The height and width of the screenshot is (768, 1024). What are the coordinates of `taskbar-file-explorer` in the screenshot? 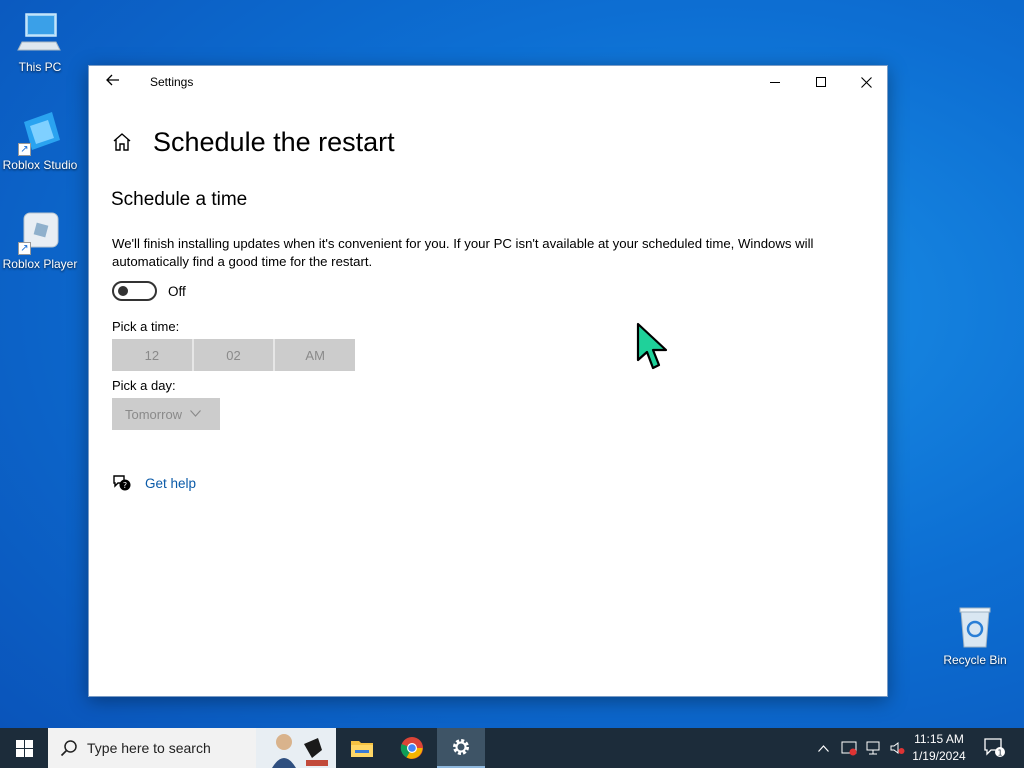 It's located at (362, 748).